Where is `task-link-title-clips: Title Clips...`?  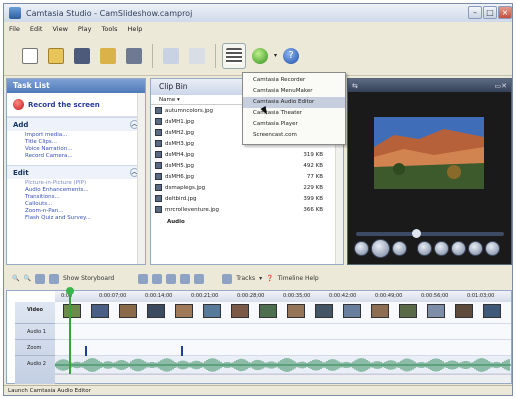
task-link-title-clips: Title Clips... is located at coordinates (76, 141).